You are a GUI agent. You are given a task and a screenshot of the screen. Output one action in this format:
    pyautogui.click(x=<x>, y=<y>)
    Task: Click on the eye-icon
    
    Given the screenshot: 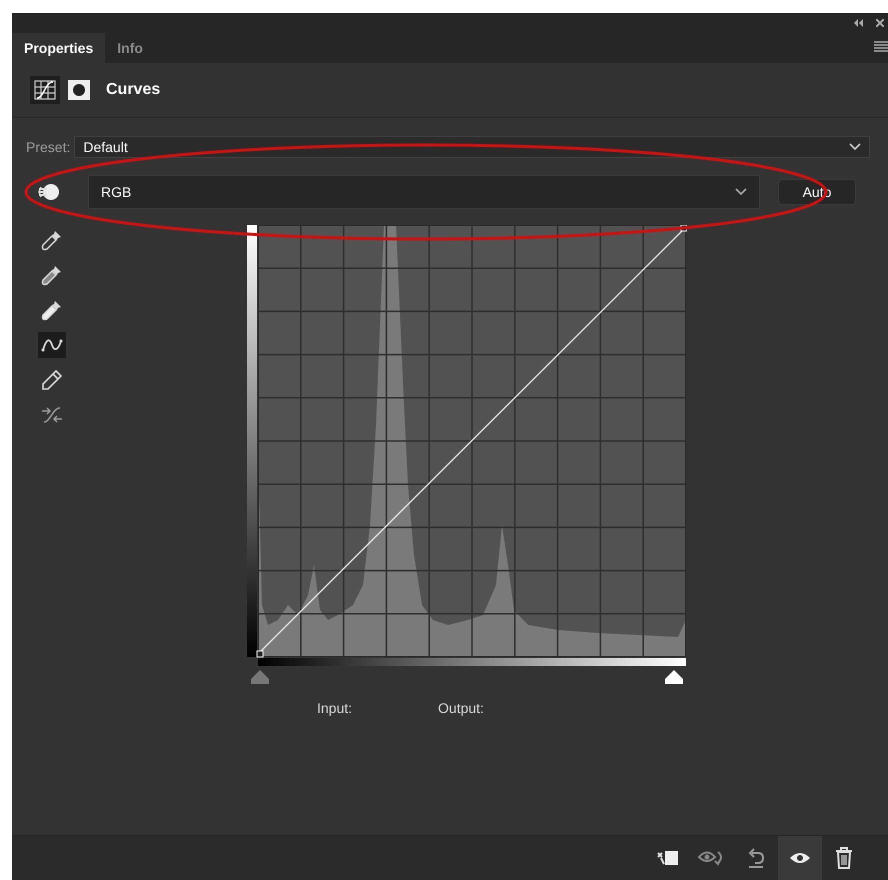 What is the action you would take?
    pyautogui.click(x=800, y=858)
    